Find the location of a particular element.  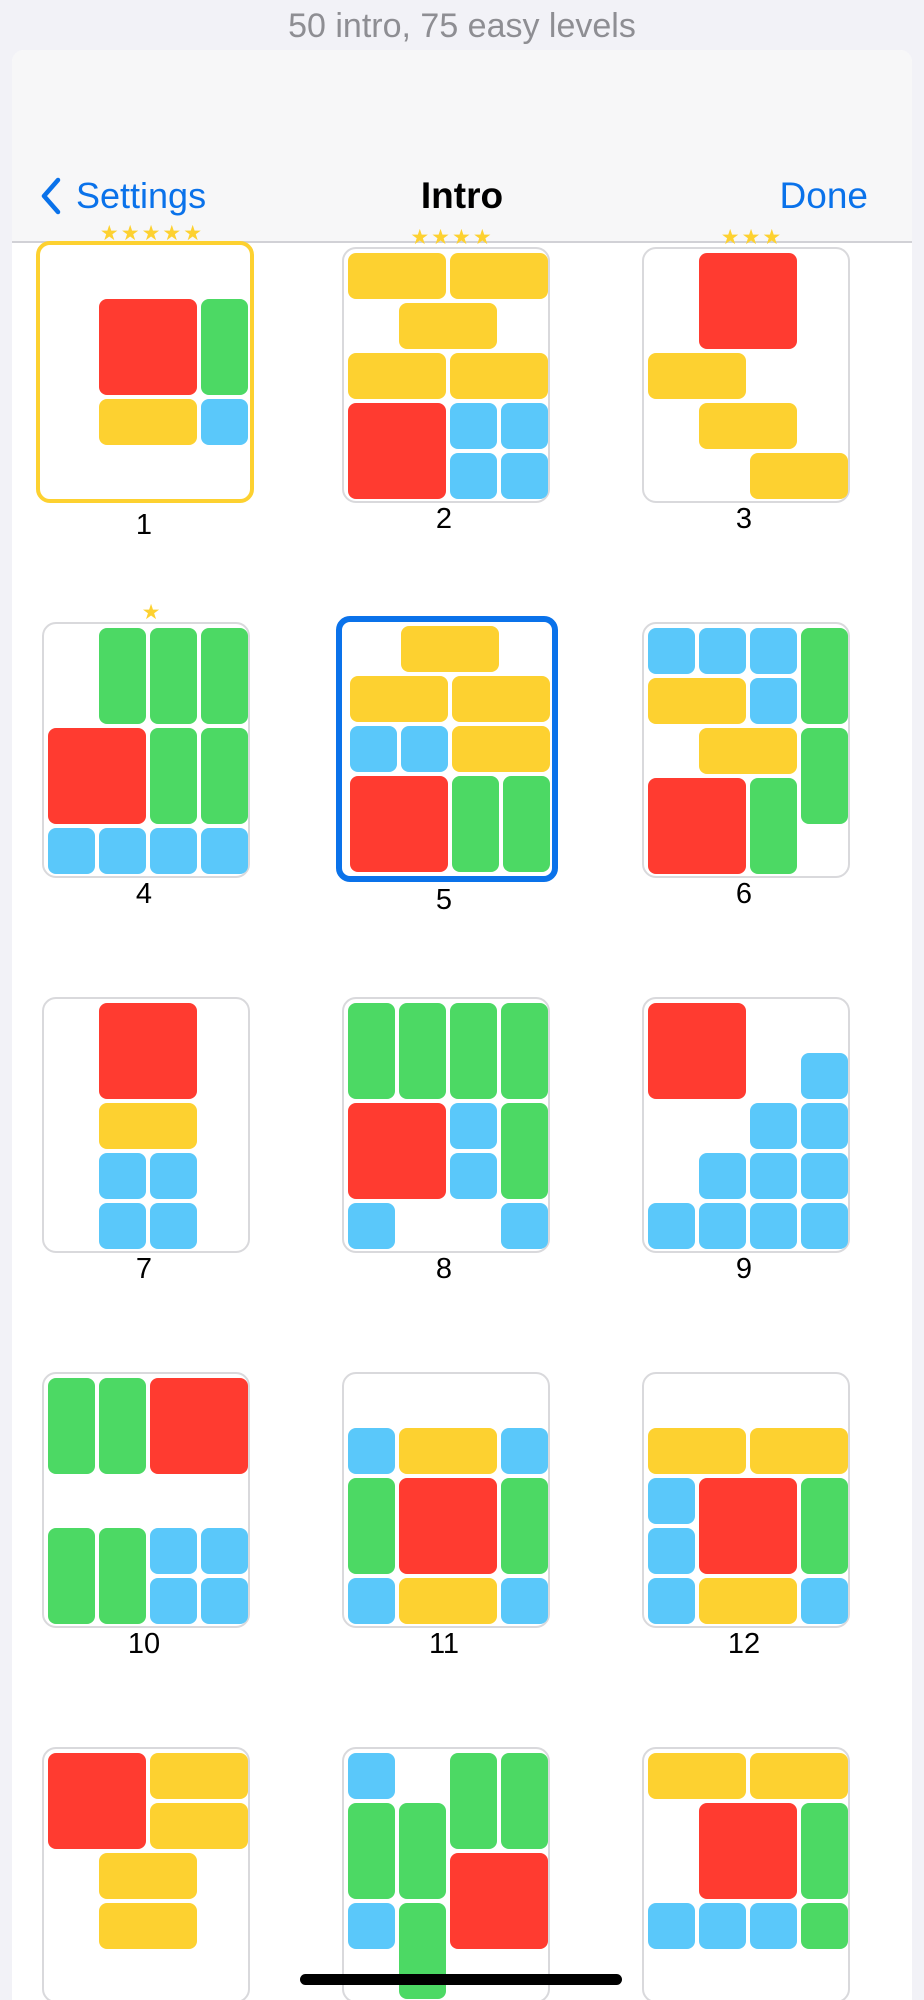

done-button: Done is located at coordinates (824, 196).